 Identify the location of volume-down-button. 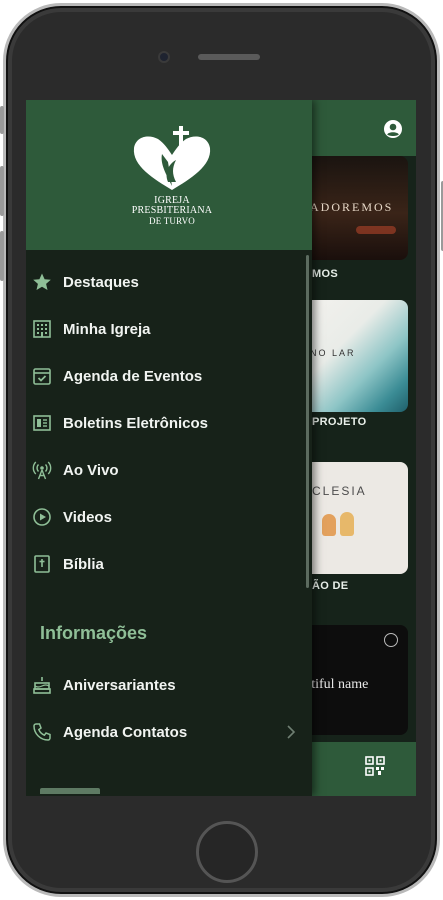
(2, 256).